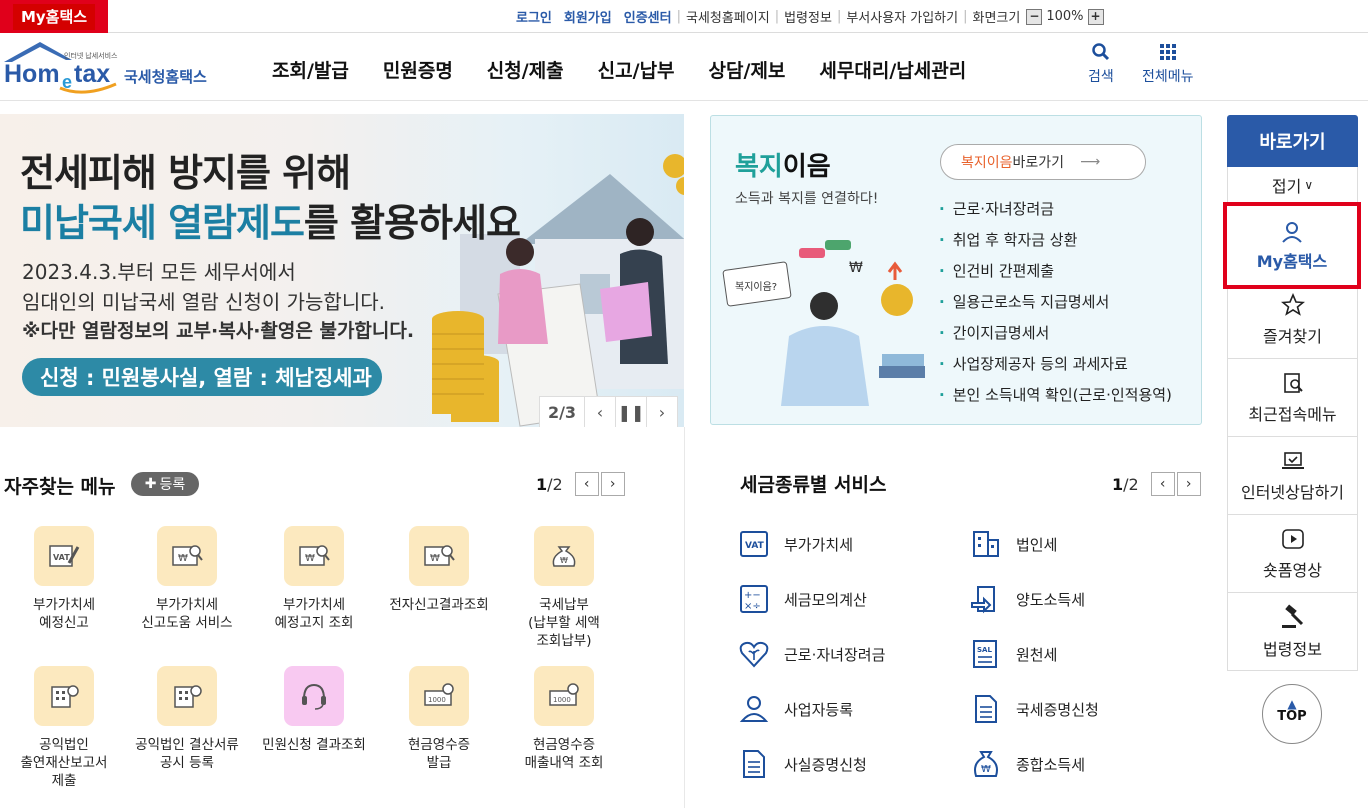  I want to click on dept-user-signup-link: 부서사용자 가입하기, so click(902, 16).